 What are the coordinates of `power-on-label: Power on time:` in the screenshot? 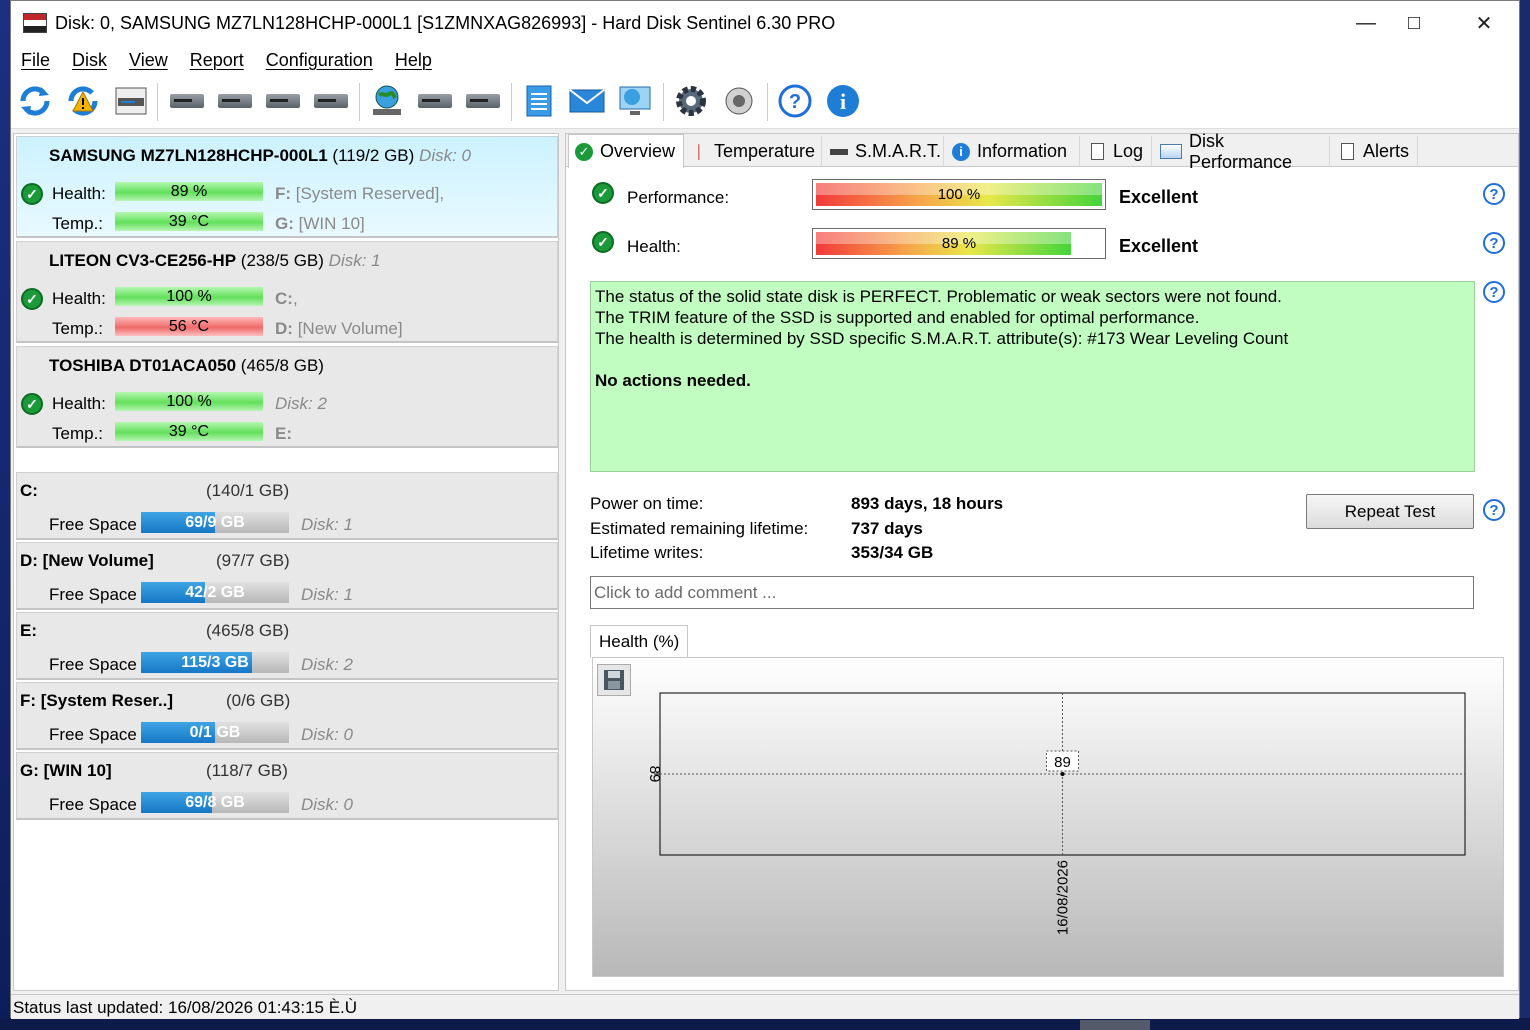 It's located at (647, 503).